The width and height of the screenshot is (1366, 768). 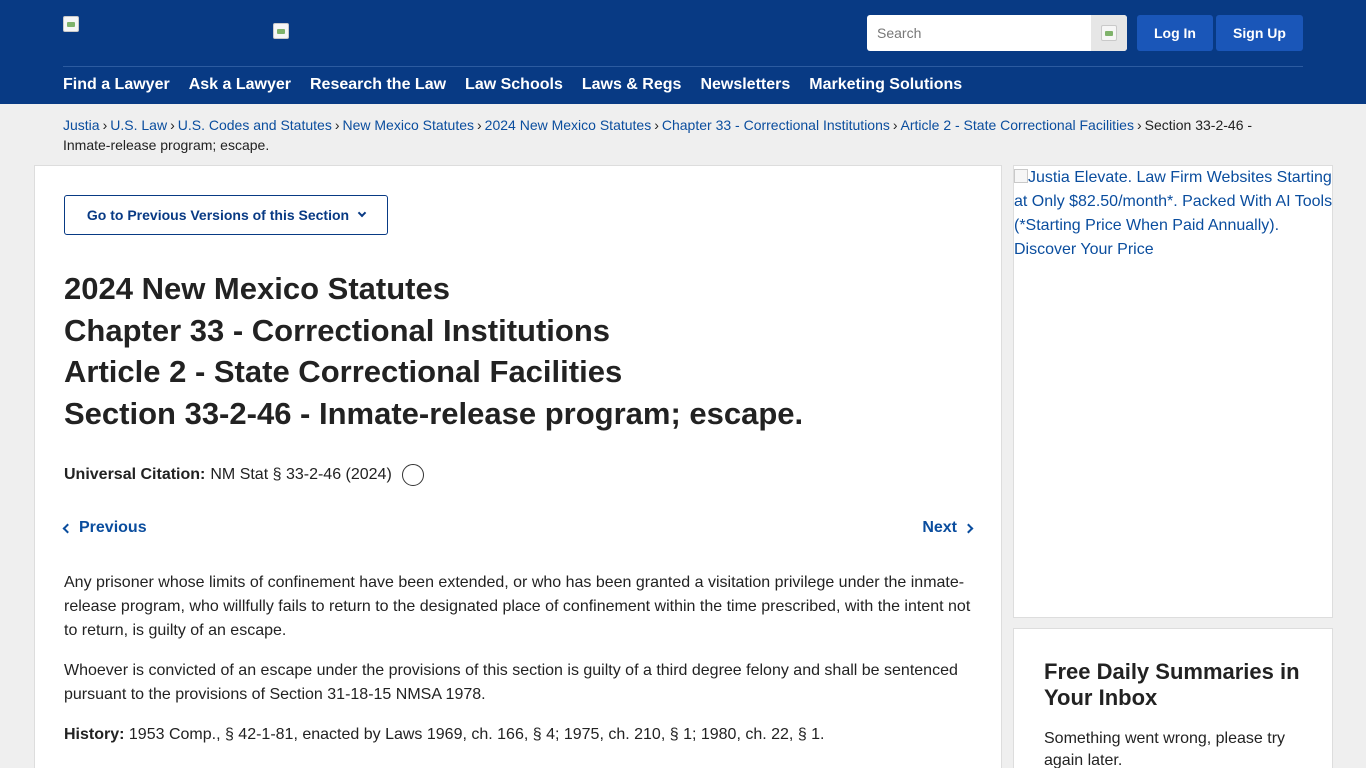 What do you see at coordinates (568, 125) in the screenshot?
I see `breadcrumb-link: 2024 New Mexico Statutes` at bounding box center [568, 125].